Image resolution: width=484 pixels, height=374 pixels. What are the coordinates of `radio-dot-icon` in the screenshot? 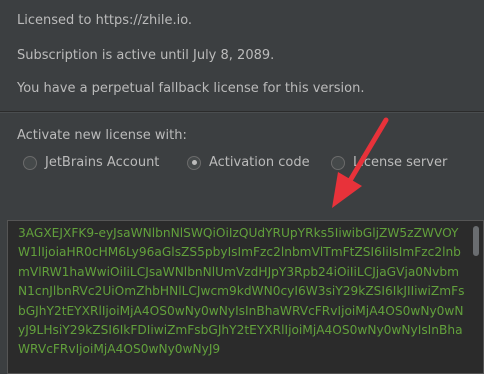 It's located at (194, 162).